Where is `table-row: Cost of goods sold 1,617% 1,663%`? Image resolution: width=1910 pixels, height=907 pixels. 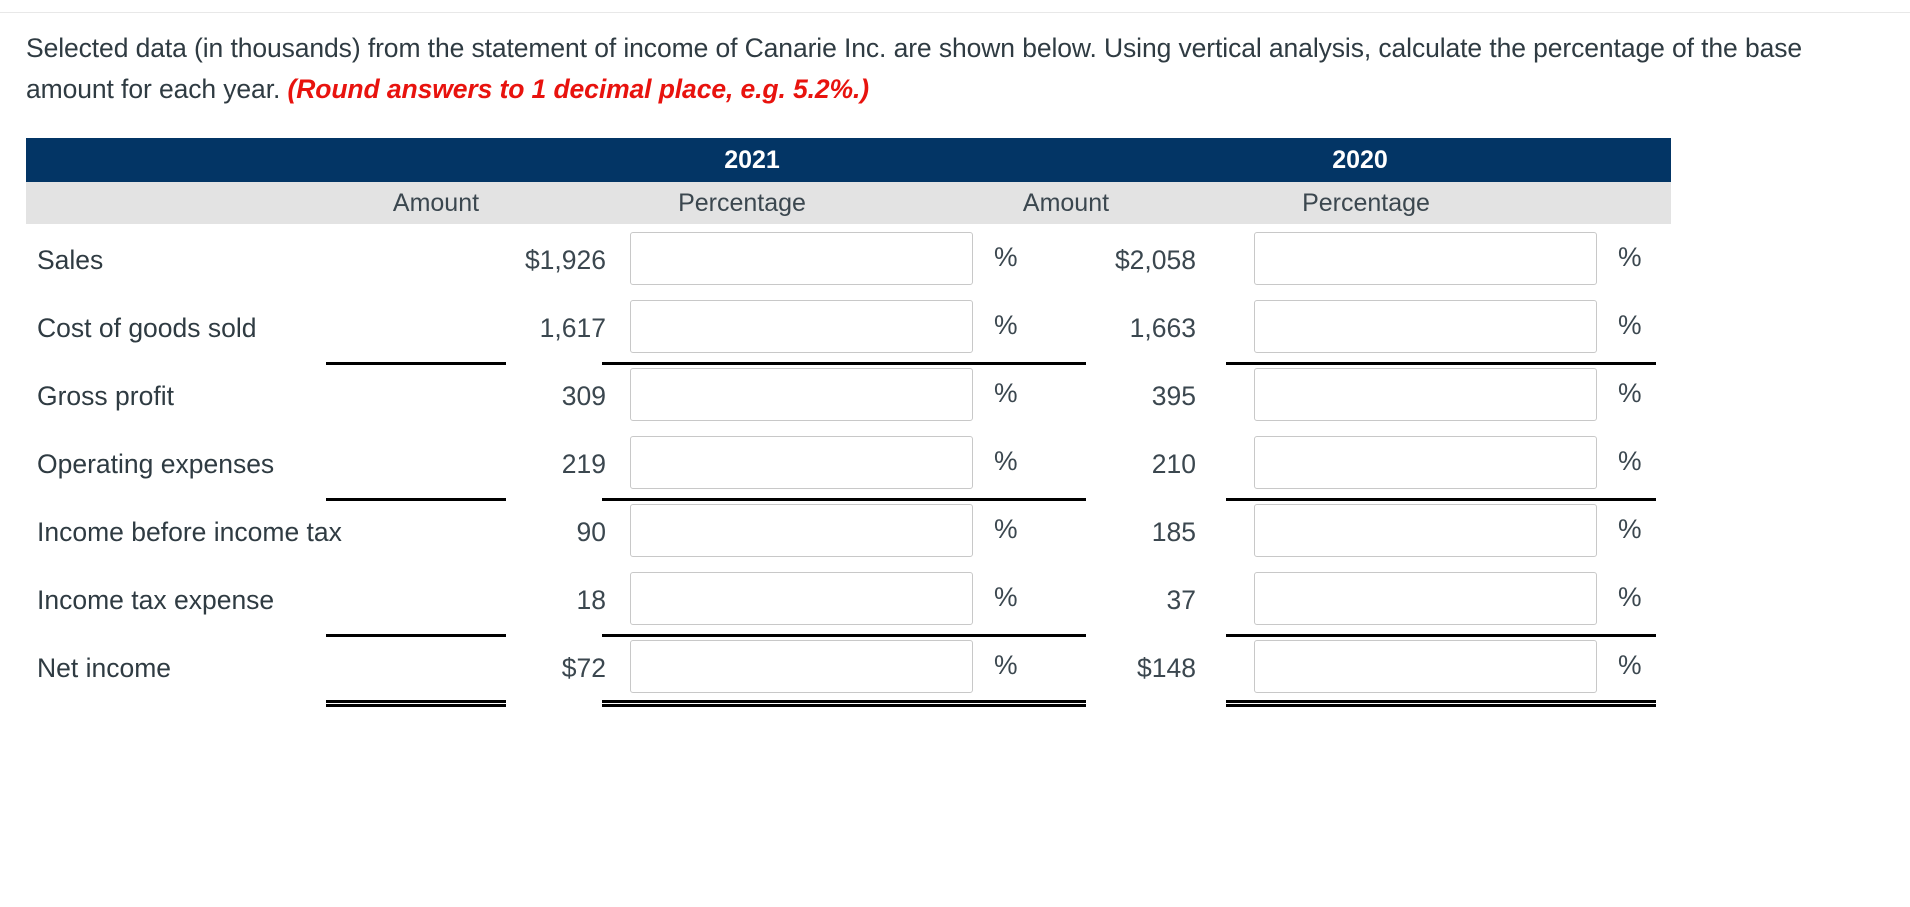
table-row: Cost of goods sold 1,617% 1,663% is located at coordinates (848, 329).